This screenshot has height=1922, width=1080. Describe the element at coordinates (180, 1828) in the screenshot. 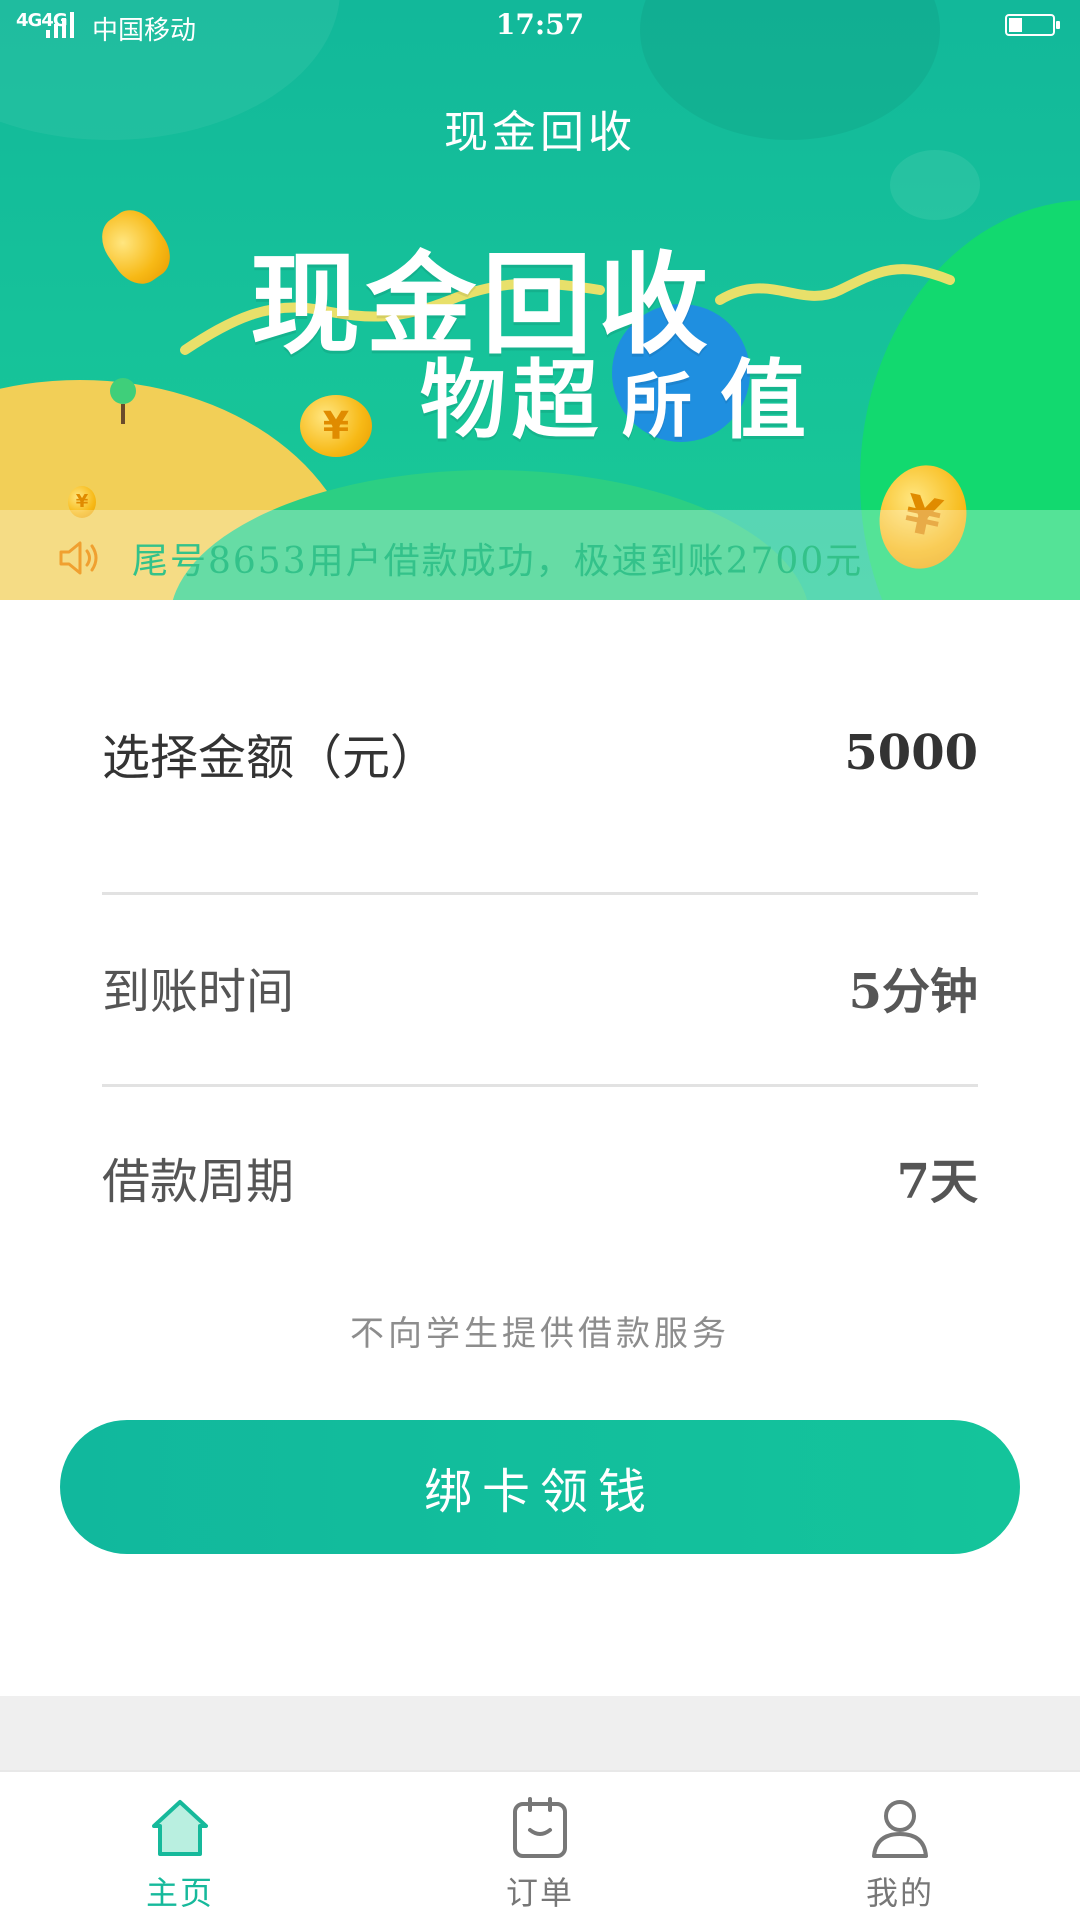

I see `home-icon` at that location.